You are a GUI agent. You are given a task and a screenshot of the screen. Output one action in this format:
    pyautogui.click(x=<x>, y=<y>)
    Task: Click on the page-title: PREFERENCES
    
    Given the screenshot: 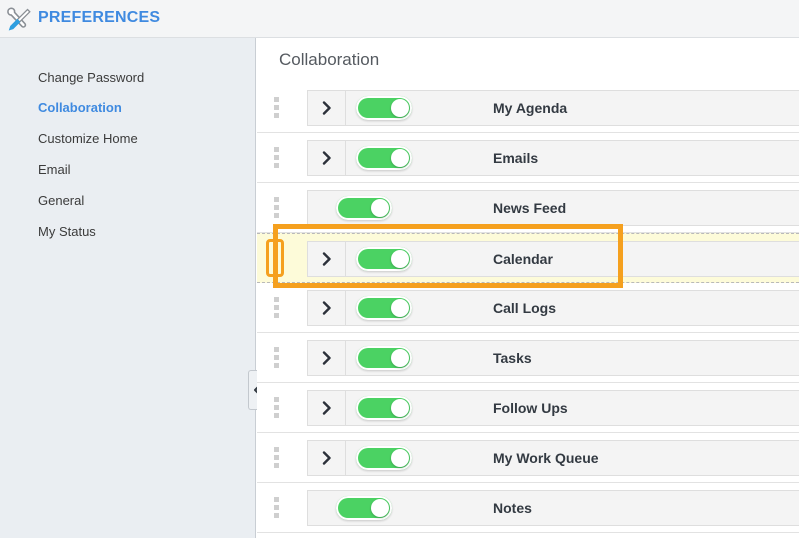 What is the action you would take?
    pyautogui.click(x=99, y=17)
    